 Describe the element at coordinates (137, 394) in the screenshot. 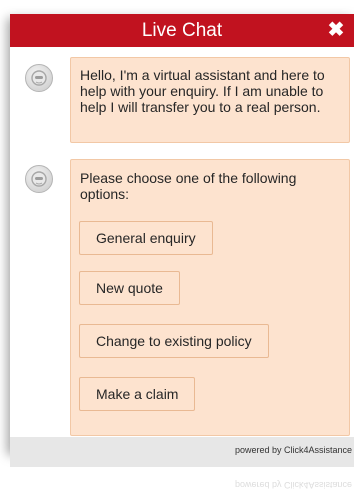

I see `option-make-claim-button: Make a claim` at that location.